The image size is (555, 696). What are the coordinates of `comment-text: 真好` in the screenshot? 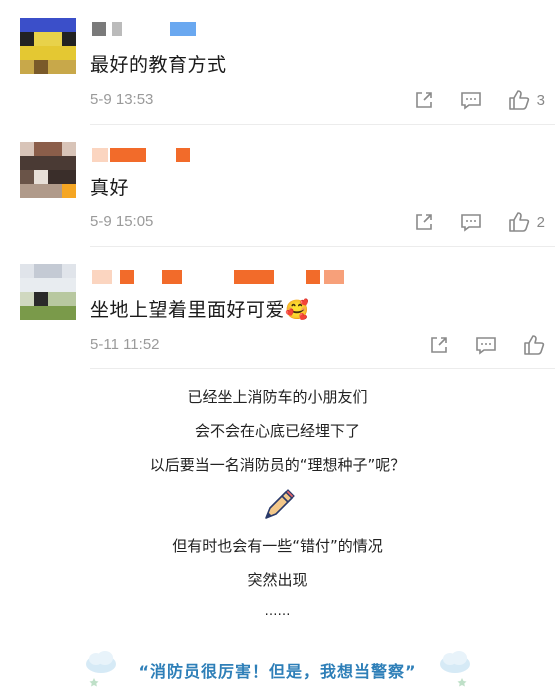 It's located at (110, 188).